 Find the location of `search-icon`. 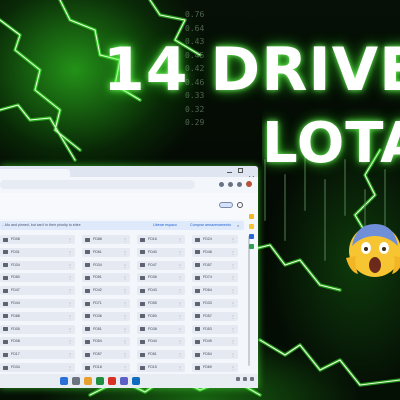

search-icon is located at coordinates (76, 381).